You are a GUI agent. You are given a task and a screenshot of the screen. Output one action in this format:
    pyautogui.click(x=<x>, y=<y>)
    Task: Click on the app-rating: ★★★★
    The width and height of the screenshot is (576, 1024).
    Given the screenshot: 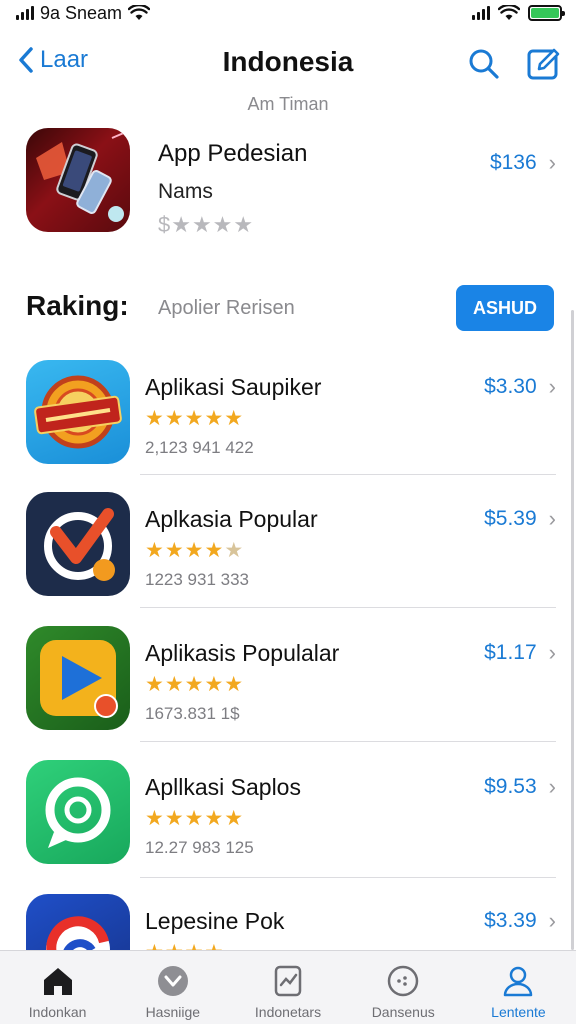 What is the action you would take?
    pyautogui.click(x=184, y=945)
    